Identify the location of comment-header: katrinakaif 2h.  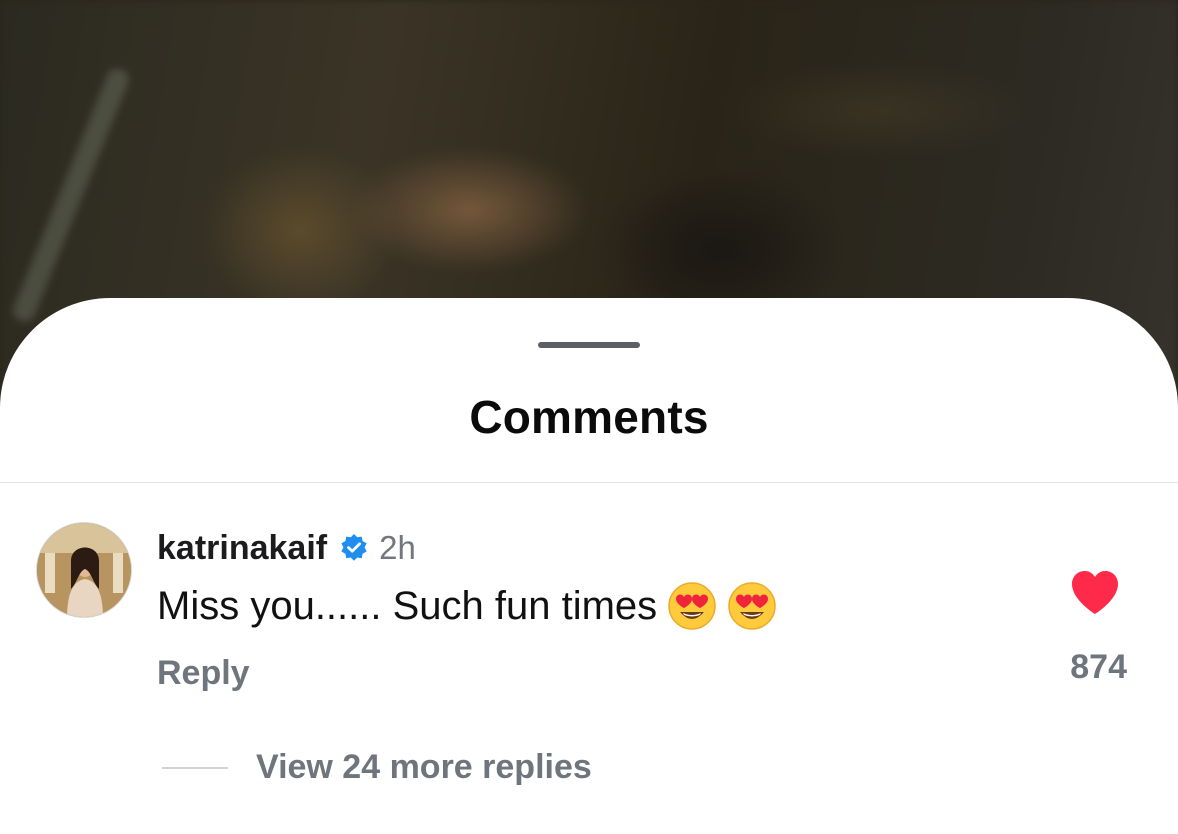
(286, 548).